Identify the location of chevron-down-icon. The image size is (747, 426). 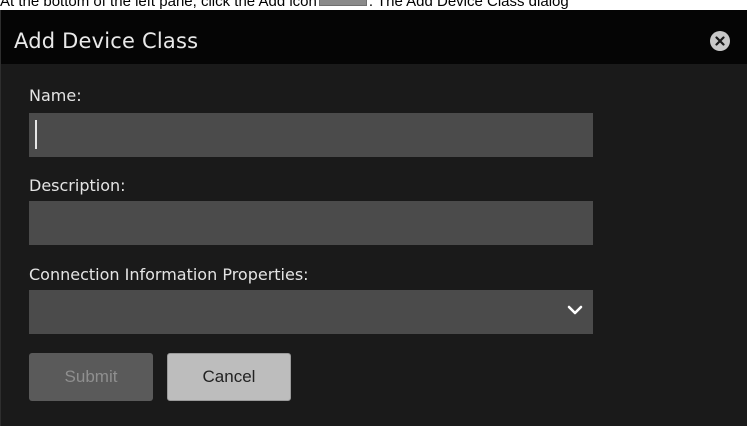
(575, 310).